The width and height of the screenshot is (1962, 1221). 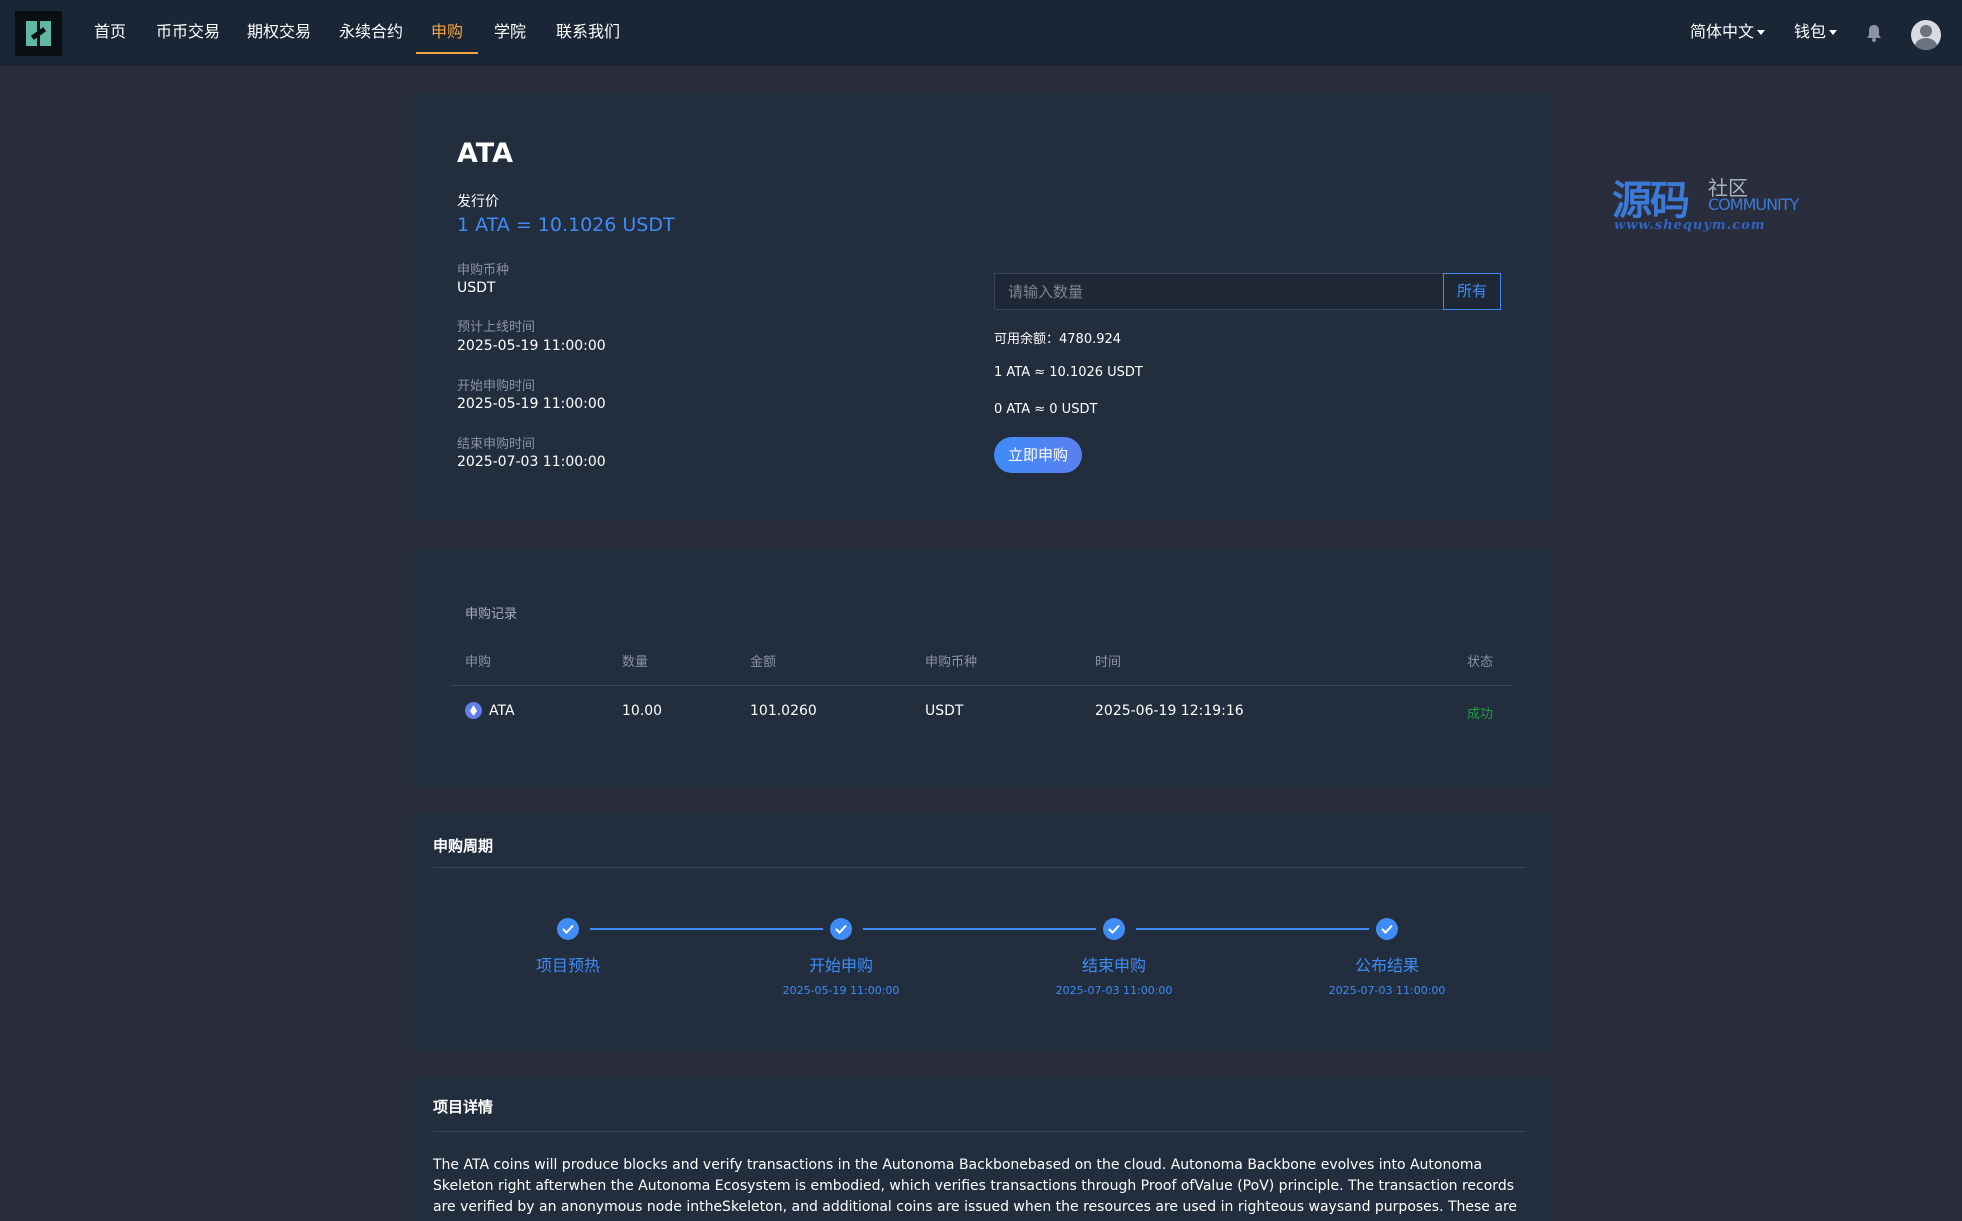 What do you see at coordinates (1114, 990) in the screenshot?
I see `step-date-end: 2025-07-03 11:00:00` at bounding box center [1114, 990].